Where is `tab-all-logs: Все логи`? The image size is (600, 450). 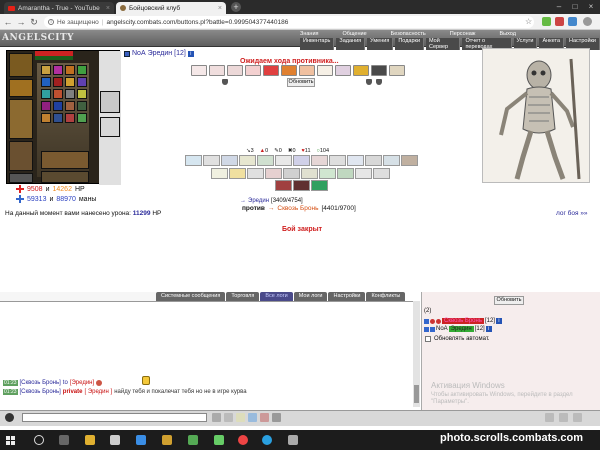 tab-all-logs: Все логи is located at coordinates (276, 296).